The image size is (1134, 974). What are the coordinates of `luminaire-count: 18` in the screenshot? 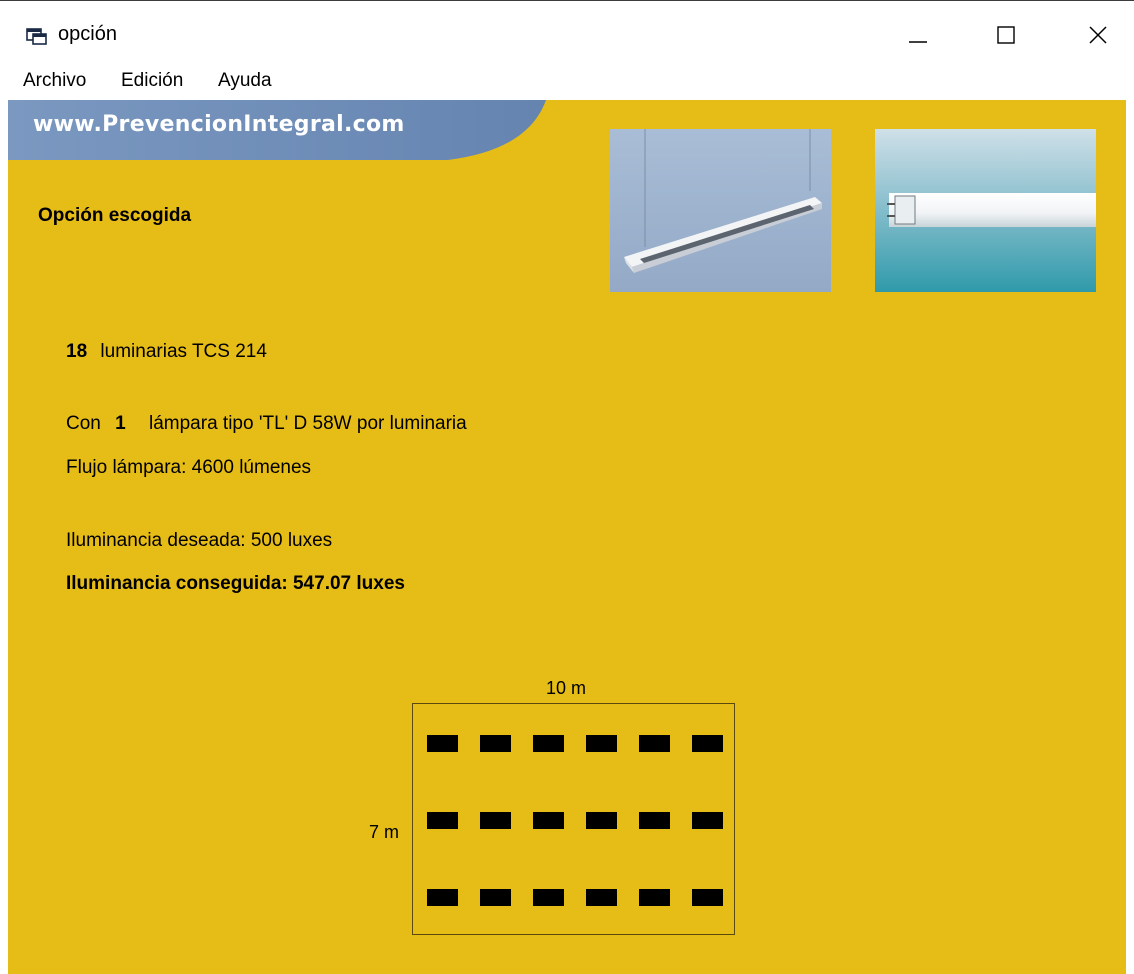 It's located at (77, 351).